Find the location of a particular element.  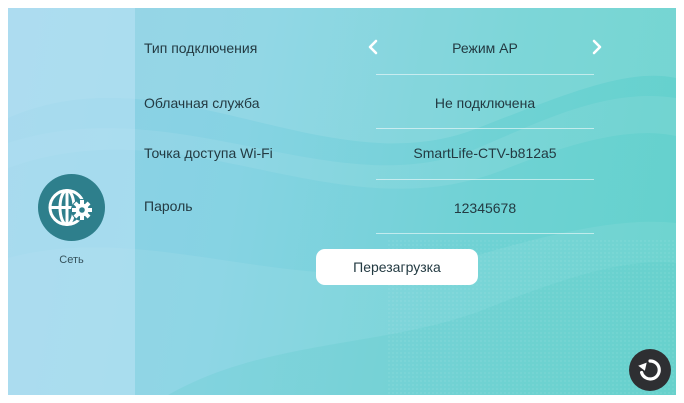

password-label: Пароль is located at coordinates (168, 206).